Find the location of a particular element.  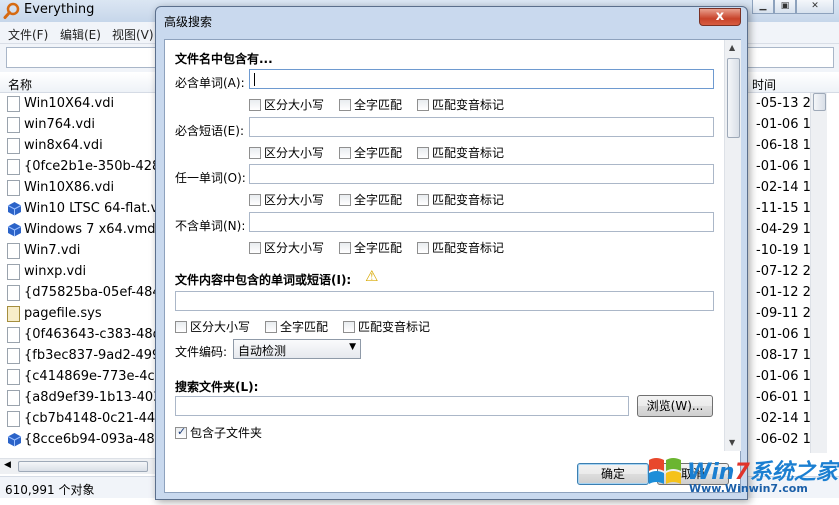

ok-button: 确定 is located at coordinates (613, 474).